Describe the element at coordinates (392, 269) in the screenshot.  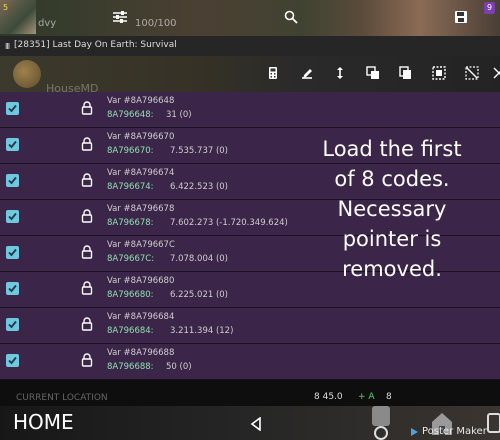
I see `caption-line: removed.` at that location.